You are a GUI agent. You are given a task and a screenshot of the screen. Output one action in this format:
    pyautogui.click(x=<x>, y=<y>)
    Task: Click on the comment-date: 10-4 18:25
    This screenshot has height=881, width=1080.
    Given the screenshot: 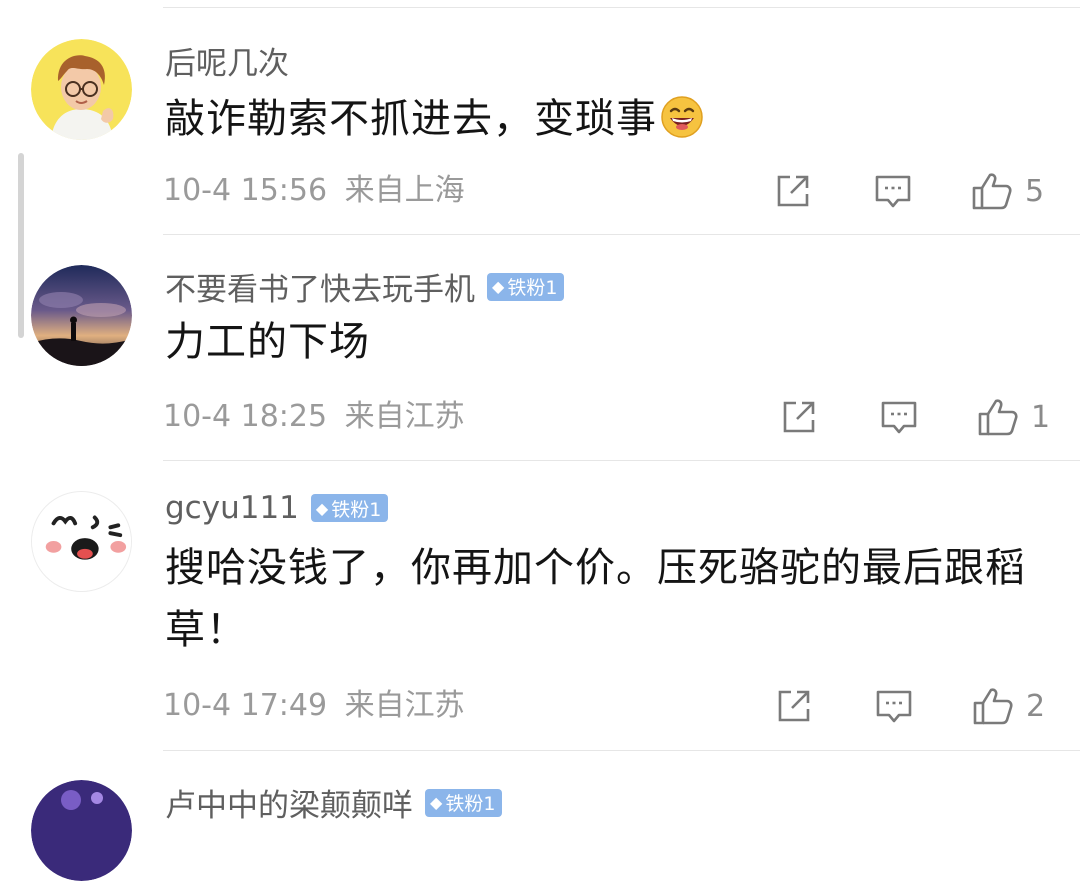 What is the action you would take?
    pyautogui.click(x=245, y=416)
    